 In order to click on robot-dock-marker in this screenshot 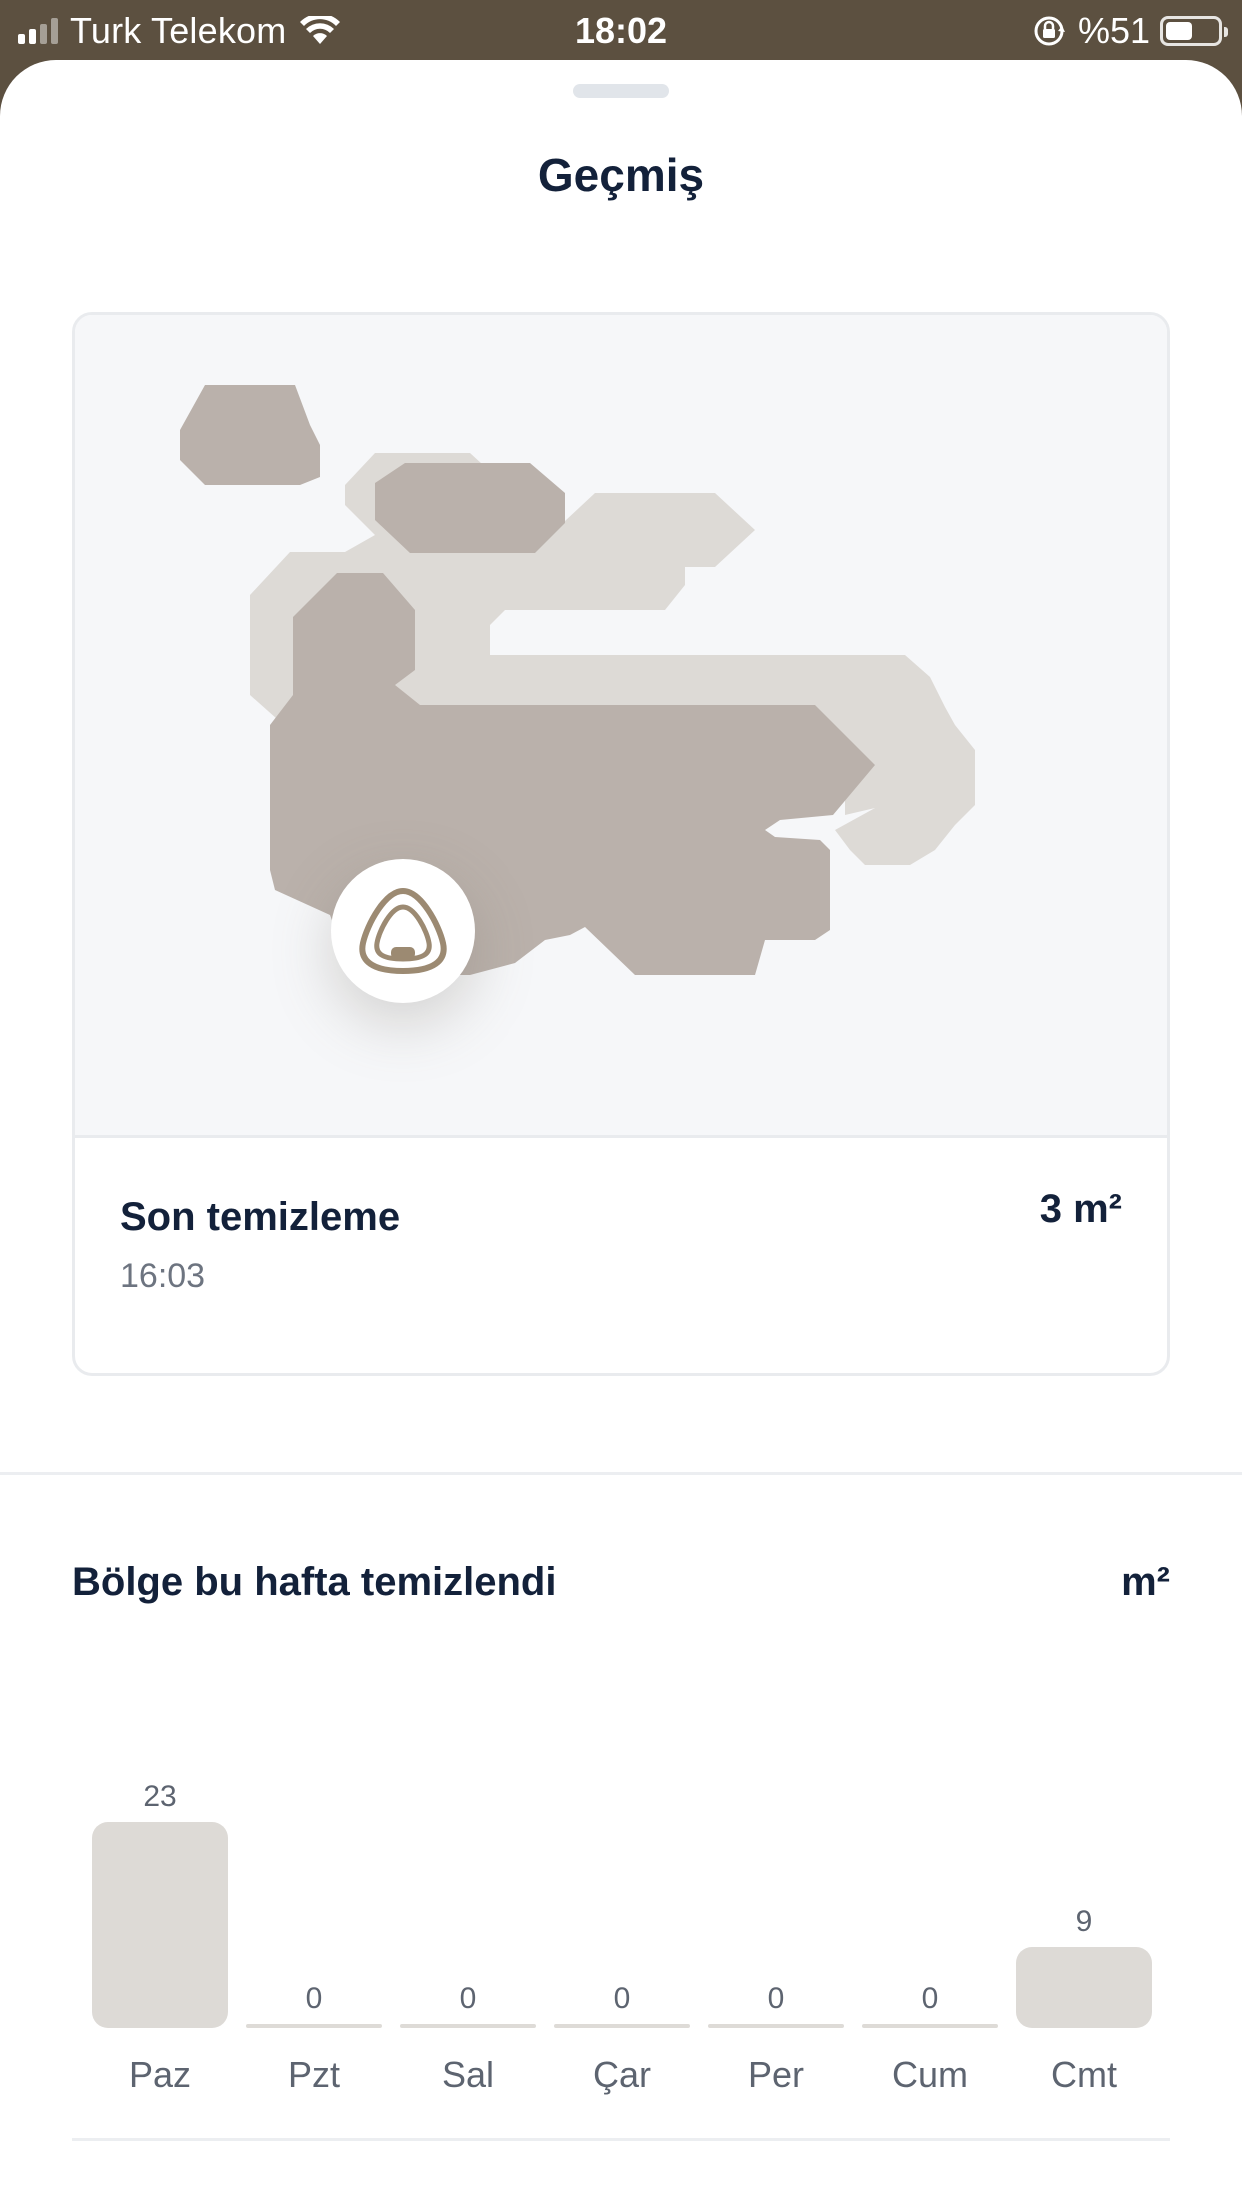, I will do `click(403, 931)`.